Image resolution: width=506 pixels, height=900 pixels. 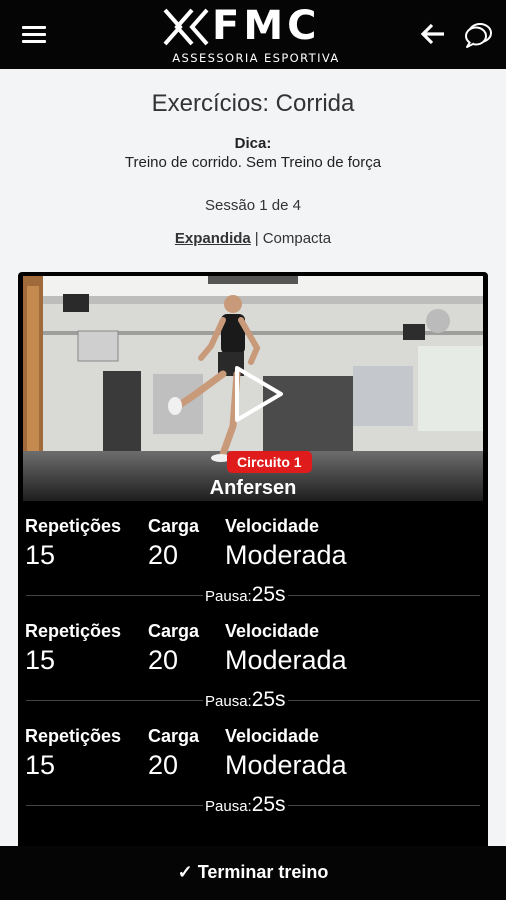 I want to click on top-bar: FMC ASSESSORIA ESPORTIVA, so click(x=253, y=34).